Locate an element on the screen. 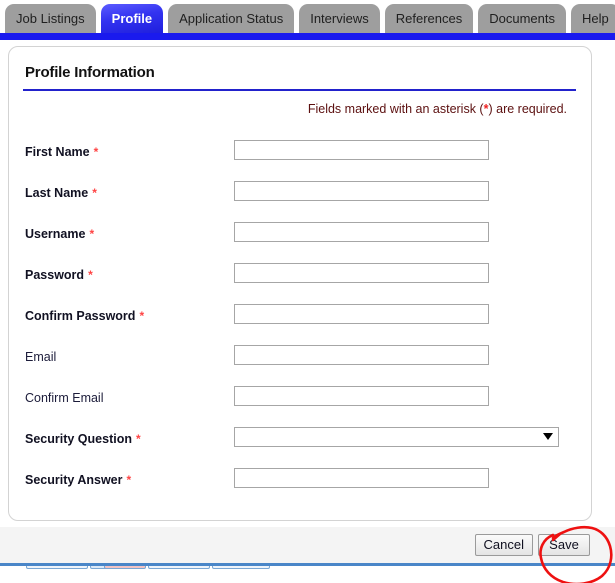 Image resolution: width=615 pixels, height=583 pixels. tab-interviews: Interviews is located at coordinates (339, 18).